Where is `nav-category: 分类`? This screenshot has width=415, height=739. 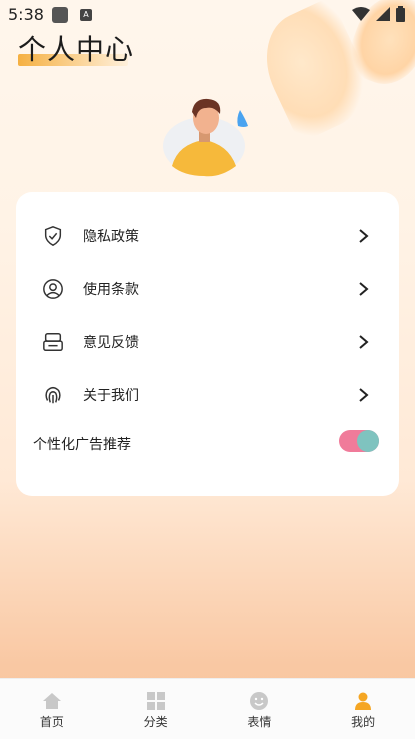
nav-category: 分类 is located at coordinates (156, 709).